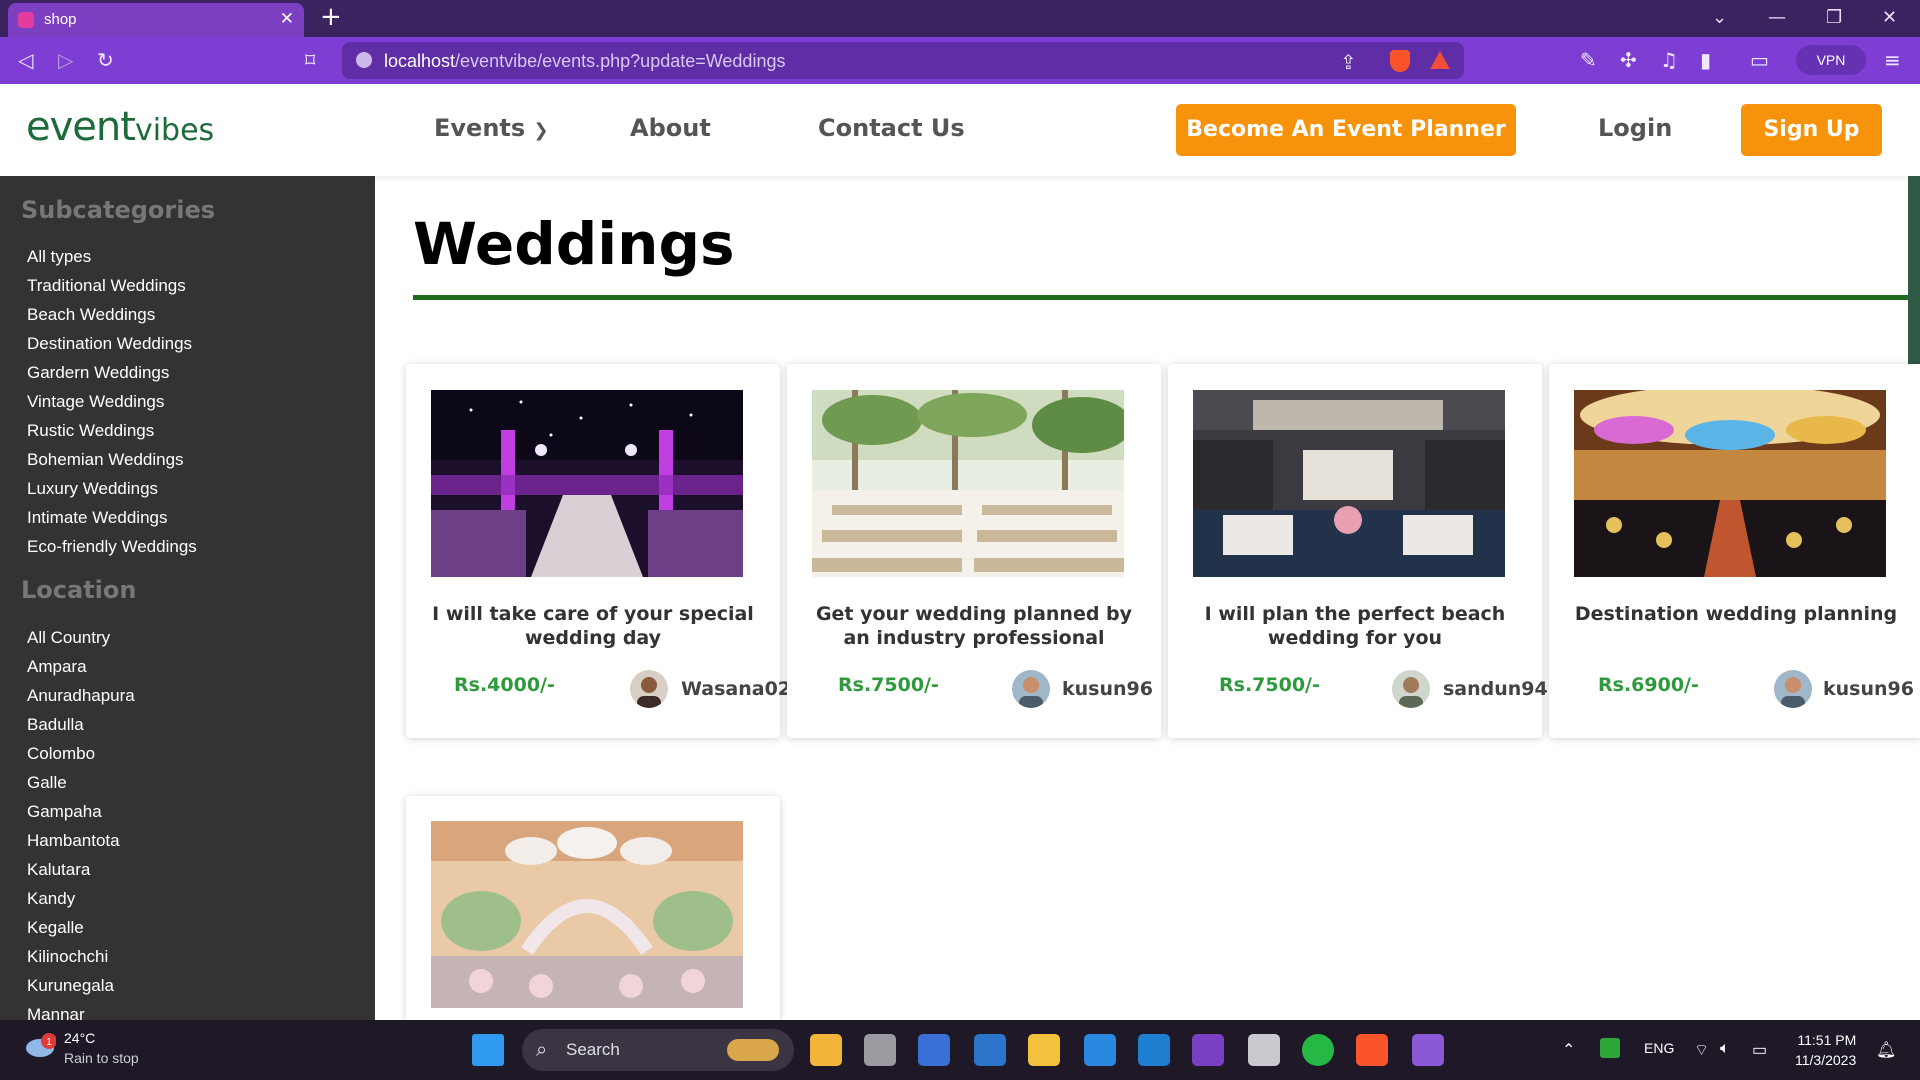 The height and width of the screenshot is (1080, 1920). What do you see at coordinates (968, 483) in the screenshot?
I see `card-image-garden-tables` at bounding box center [968, 483].